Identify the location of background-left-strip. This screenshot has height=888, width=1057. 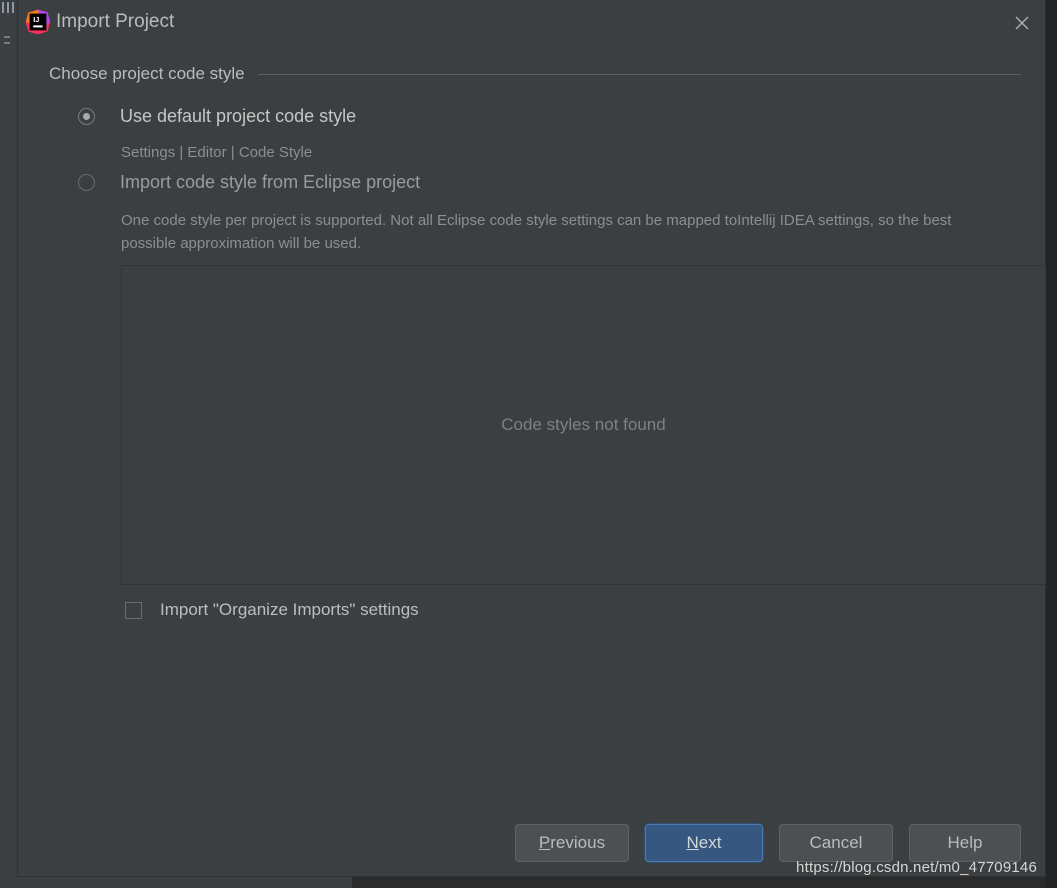
(9, 444).